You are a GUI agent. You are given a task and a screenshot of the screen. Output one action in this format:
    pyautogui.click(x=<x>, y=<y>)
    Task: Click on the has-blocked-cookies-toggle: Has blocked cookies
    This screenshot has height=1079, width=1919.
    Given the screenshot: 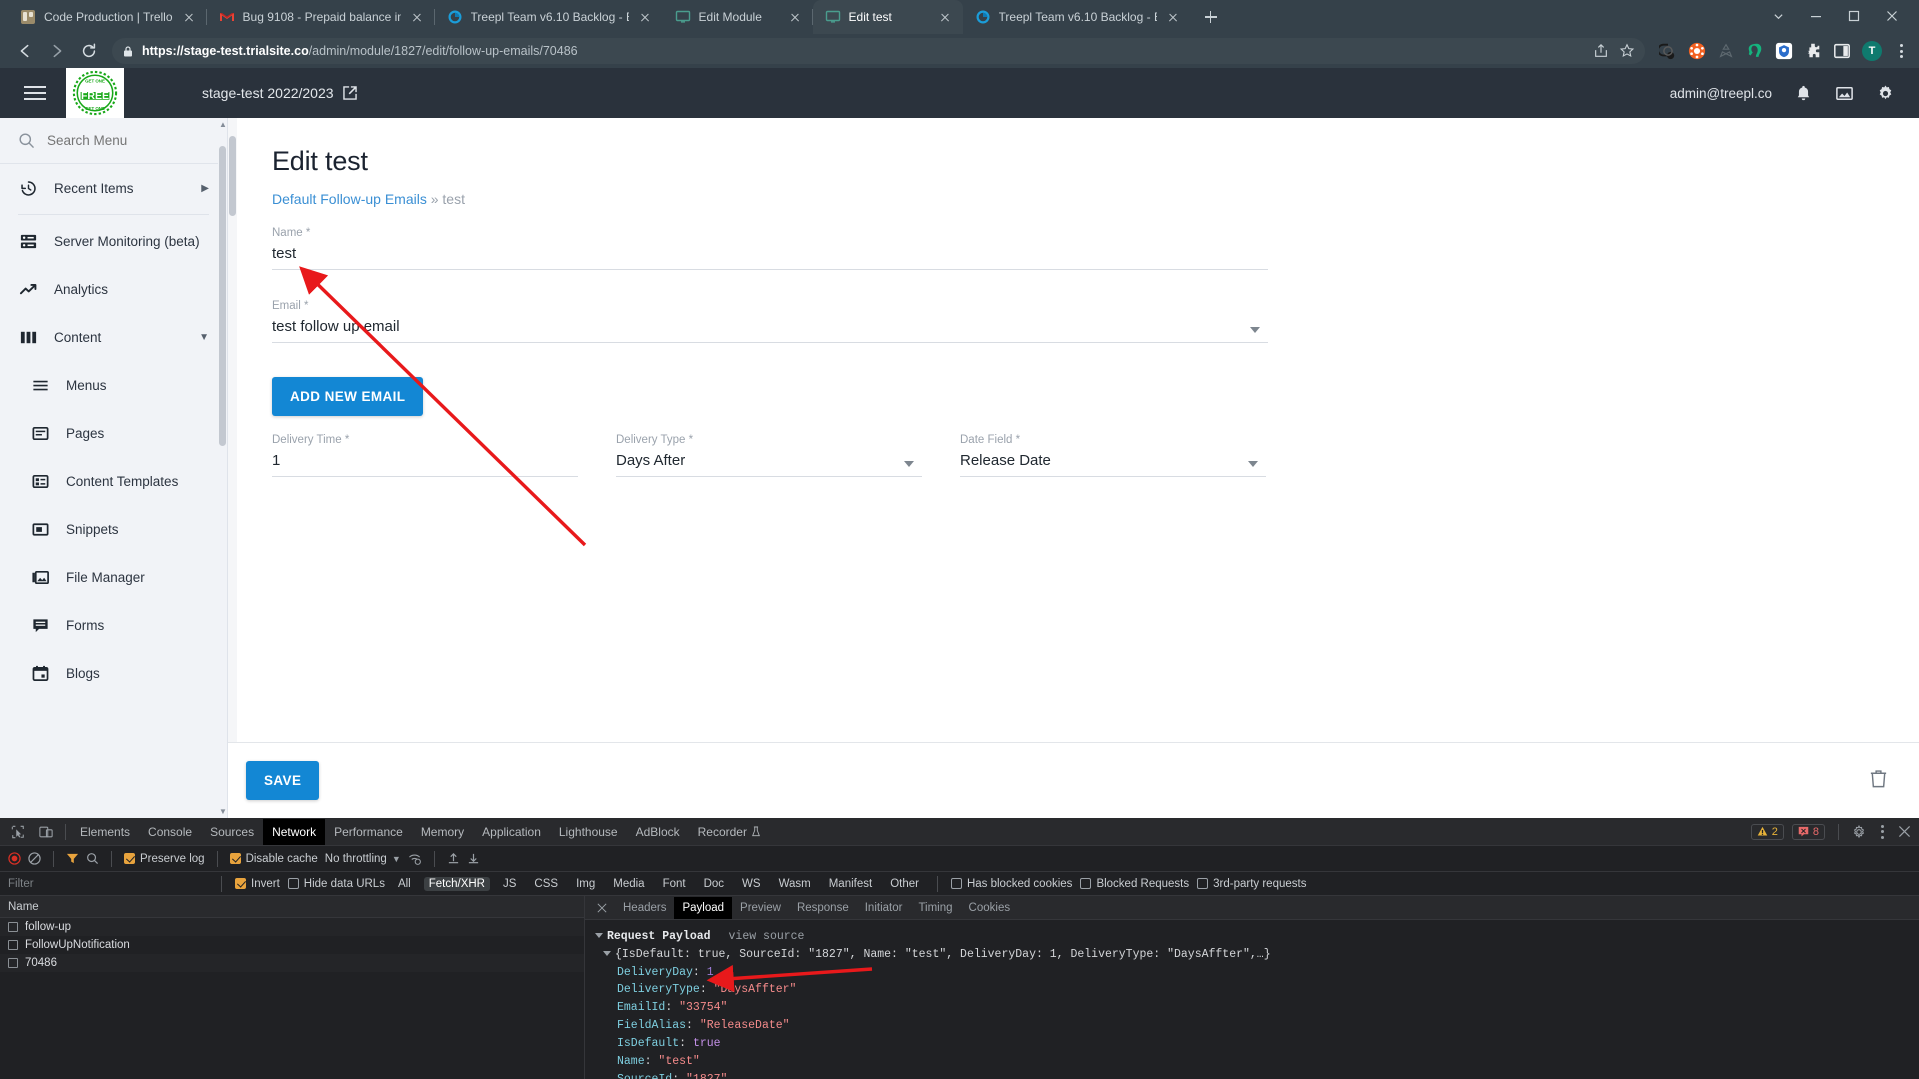 What is the action you would take?
    pyautogui.click(x=1011, y=884)
    